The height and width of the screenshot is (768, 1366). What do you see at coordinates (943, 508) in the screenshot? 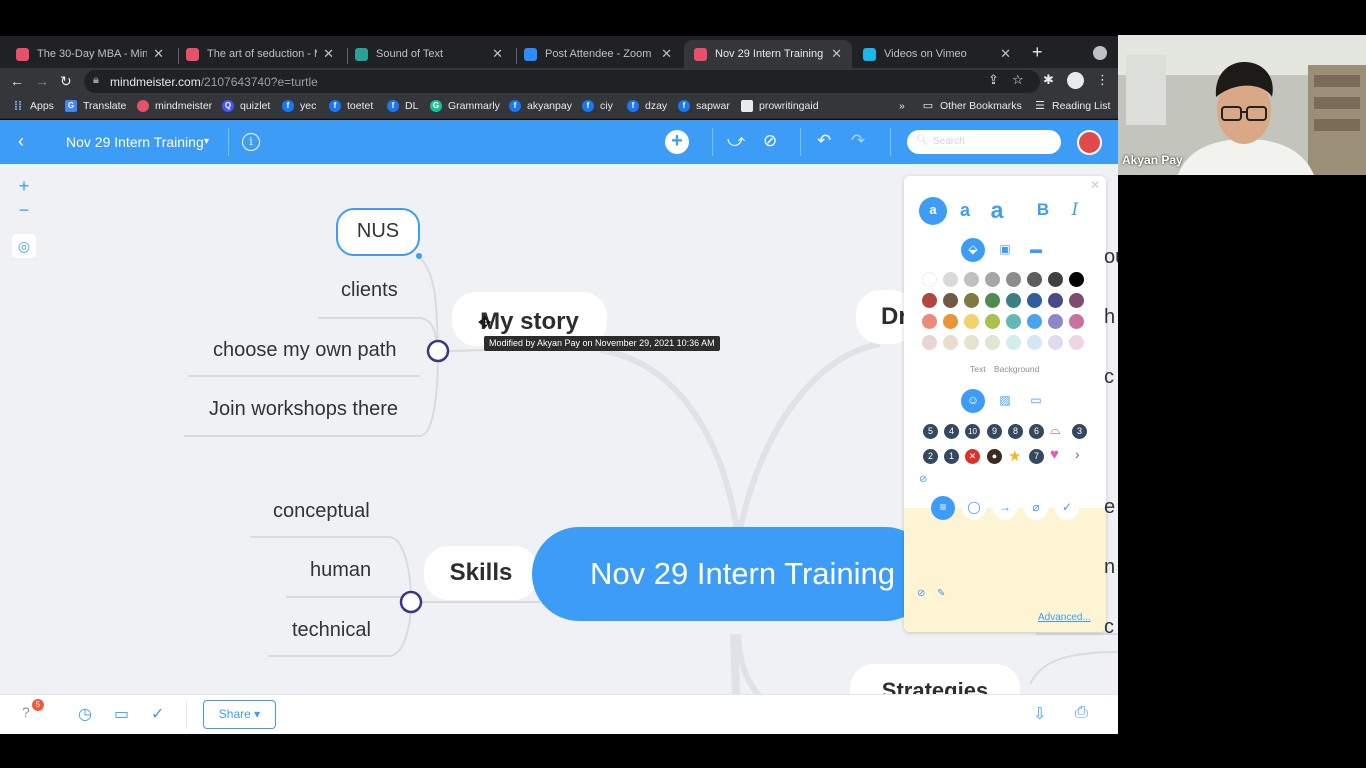
I see `notes-icon: ≡` at bounding box center [943, 508].